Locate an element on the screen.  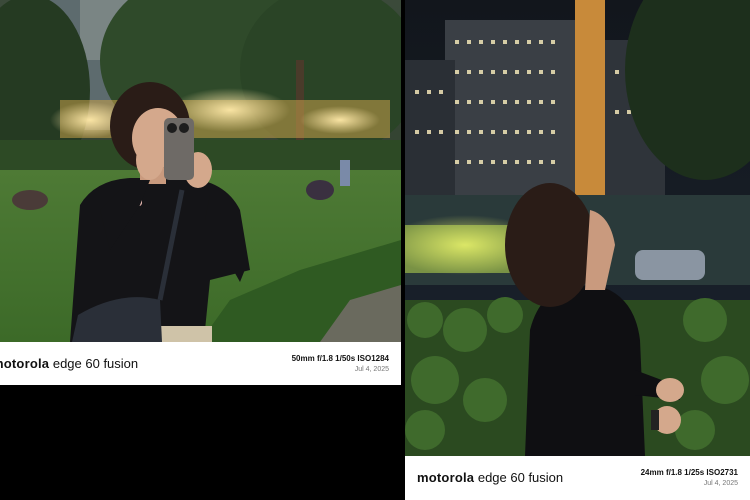
right-brand-line: motorola edge 60 fusion is located at coordinates (490, 477).